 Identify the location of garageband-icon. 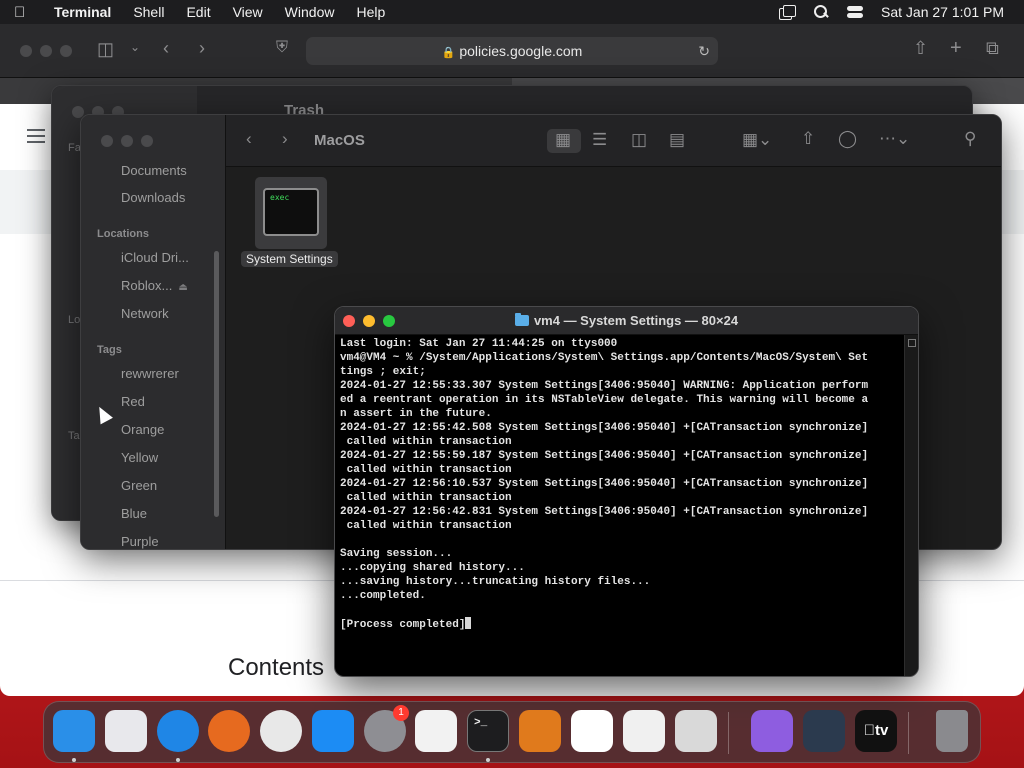
(540, 731).